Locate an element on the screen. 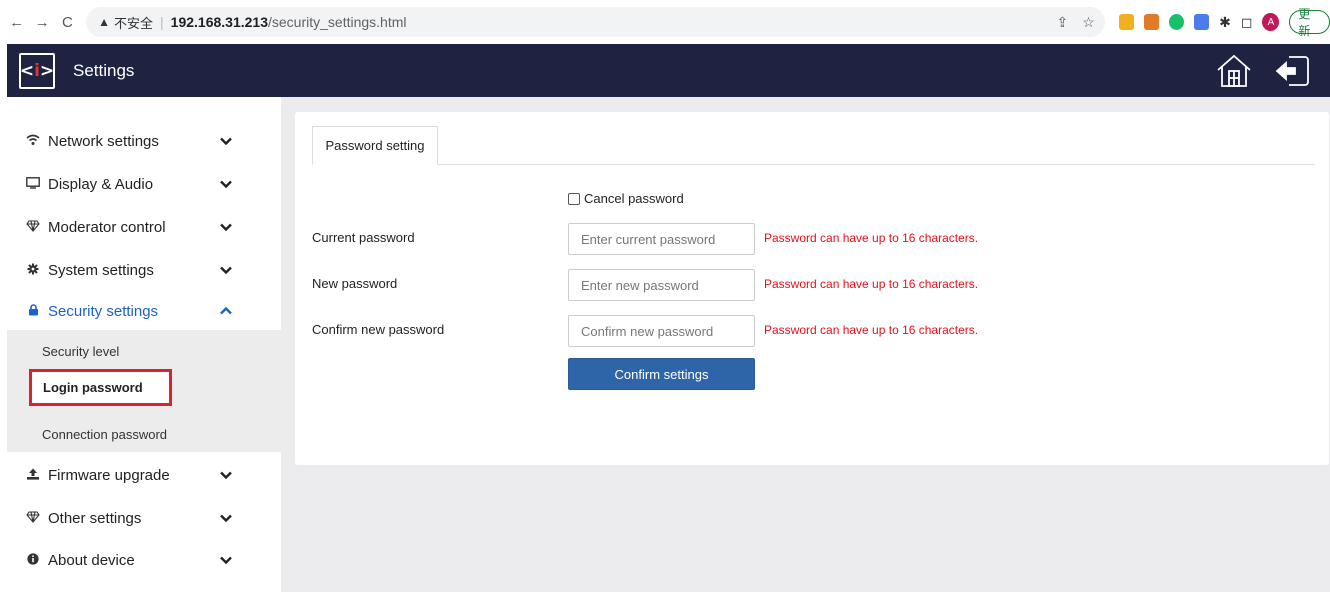  cancel-password-checkbox: Cancel password is located at coordinates (626, 198).